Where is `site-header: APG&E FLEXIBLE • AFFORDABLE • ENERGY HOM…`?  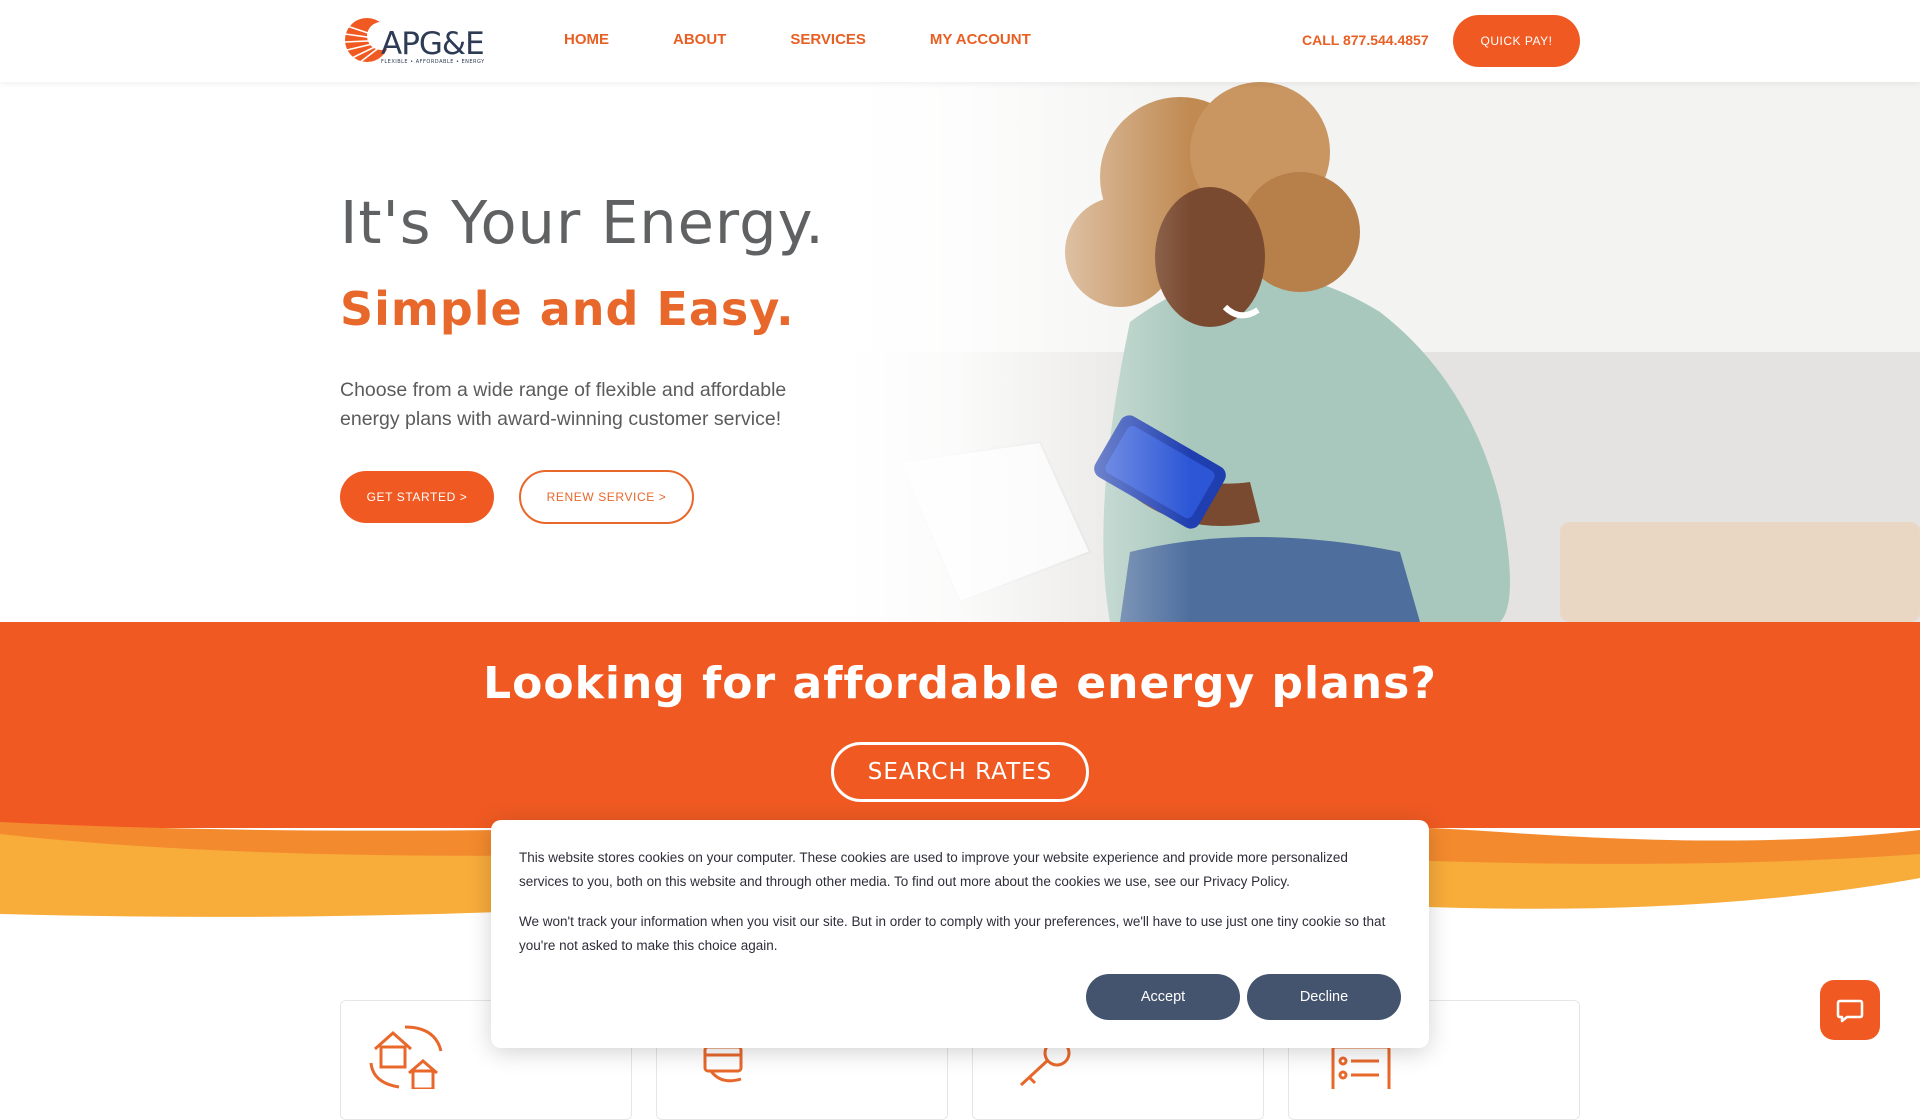
site-header: APG&E FLEXIBLE • AFFORDABLE • ENERGY HOM… is located at coordinates (960, 41).